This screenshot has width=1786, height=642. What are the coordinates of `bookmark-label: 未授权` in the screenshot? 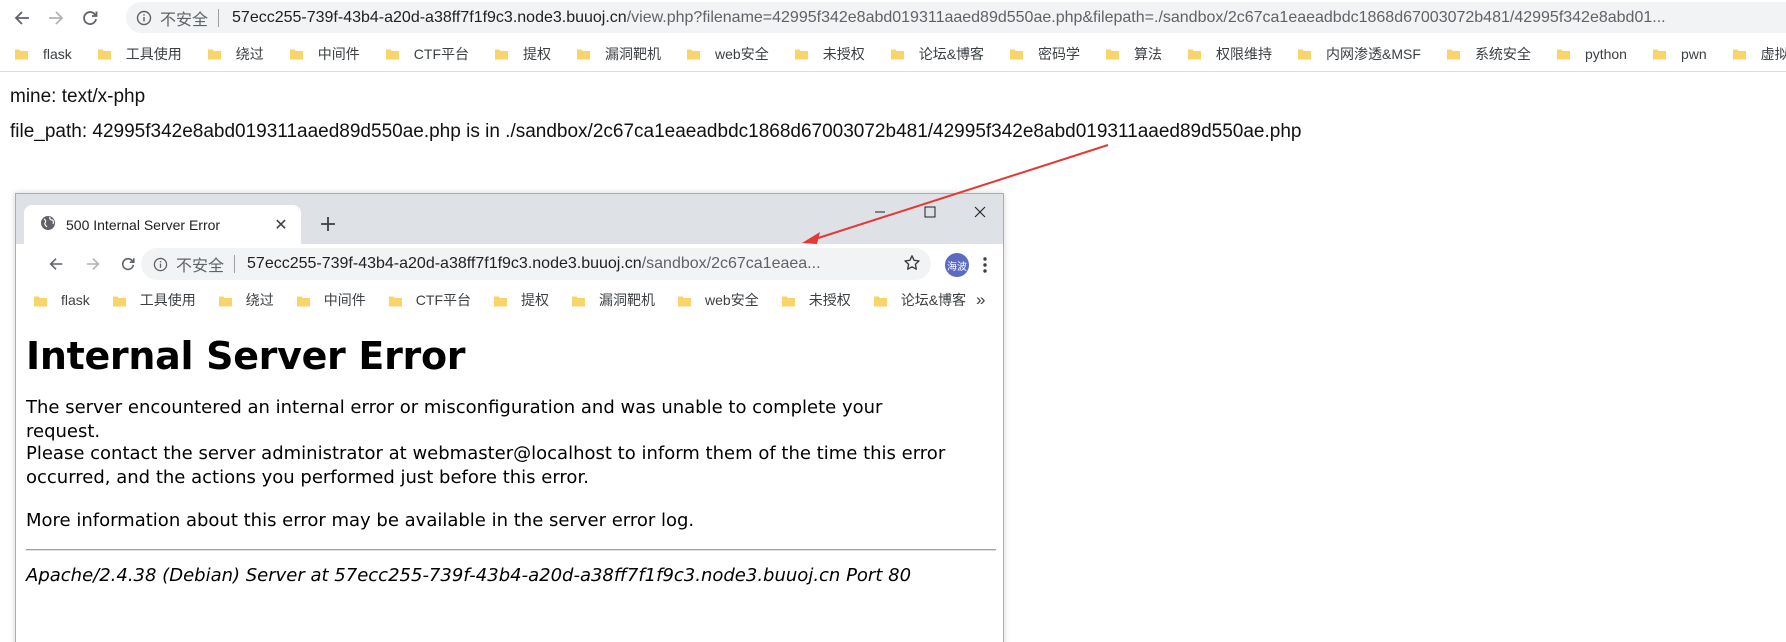 It's located at (843, 53).